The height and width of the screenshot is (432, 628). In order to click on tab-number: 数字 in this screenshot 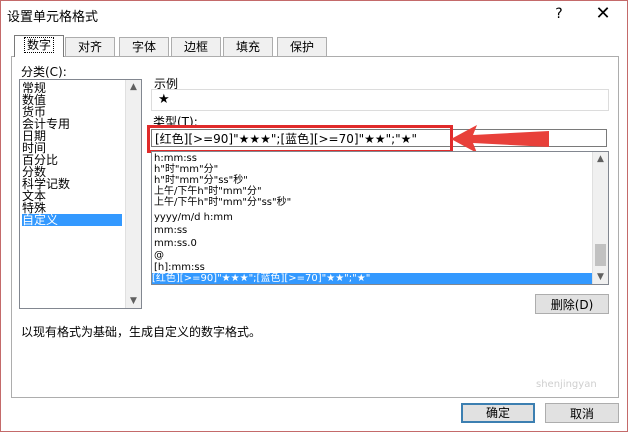, I will do `click(39, 46)`.